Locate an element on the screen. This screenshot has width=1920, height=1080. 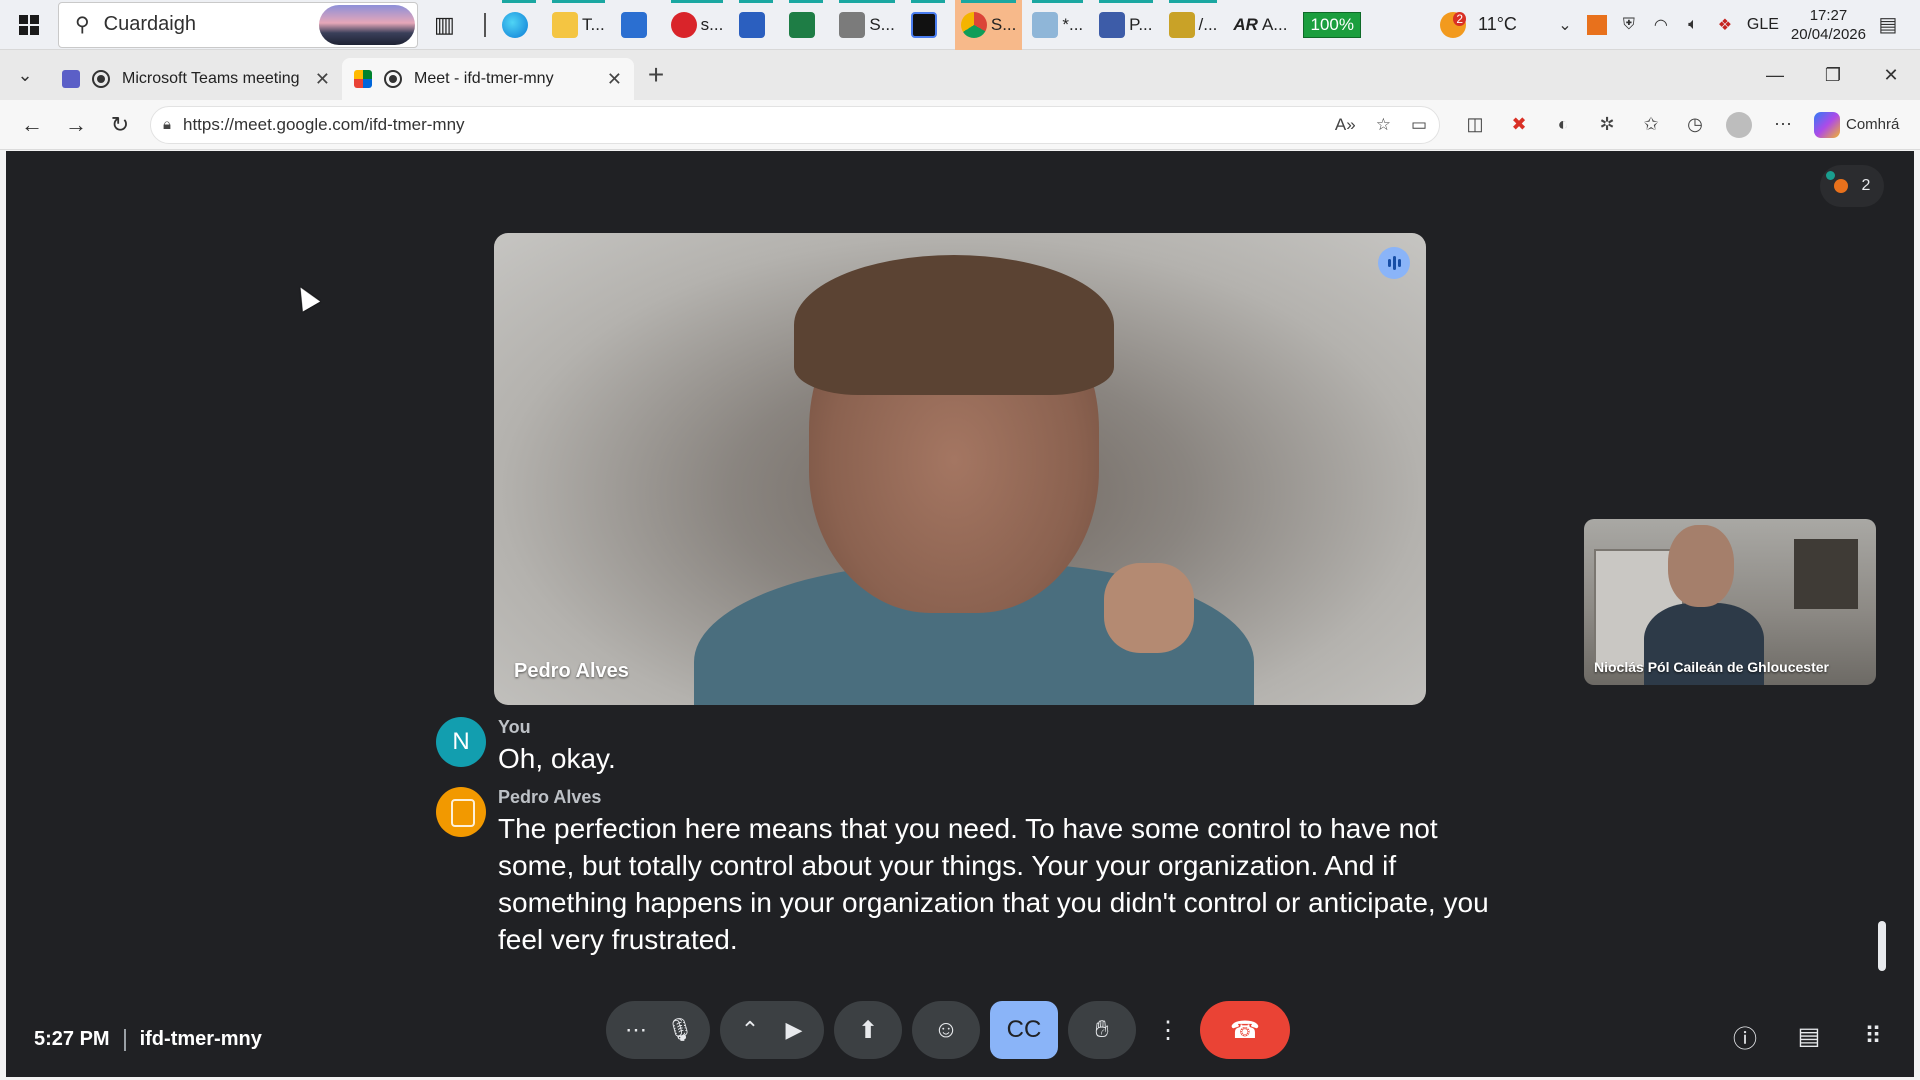
leave-call-button: ☎︎ is located at coordinates (1245, 1030).